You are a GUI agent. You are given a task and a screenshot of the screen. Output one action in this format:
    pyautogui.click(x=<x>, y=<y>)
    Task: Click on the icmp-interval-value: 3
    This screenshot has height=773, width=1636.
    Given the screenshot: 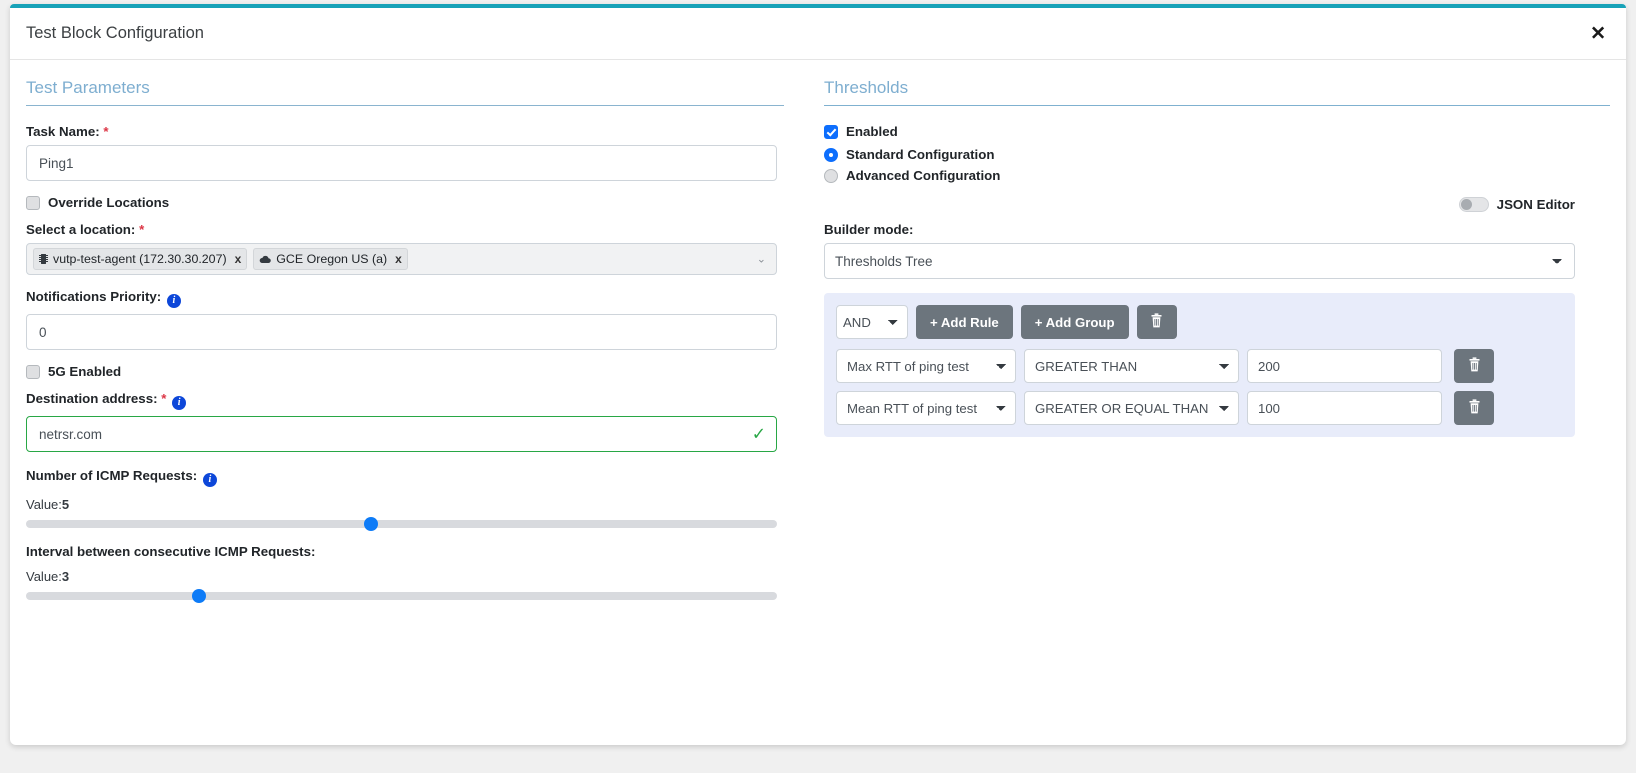 What is the action you would take?
    pyautogui.click(x=65, y=576)
    